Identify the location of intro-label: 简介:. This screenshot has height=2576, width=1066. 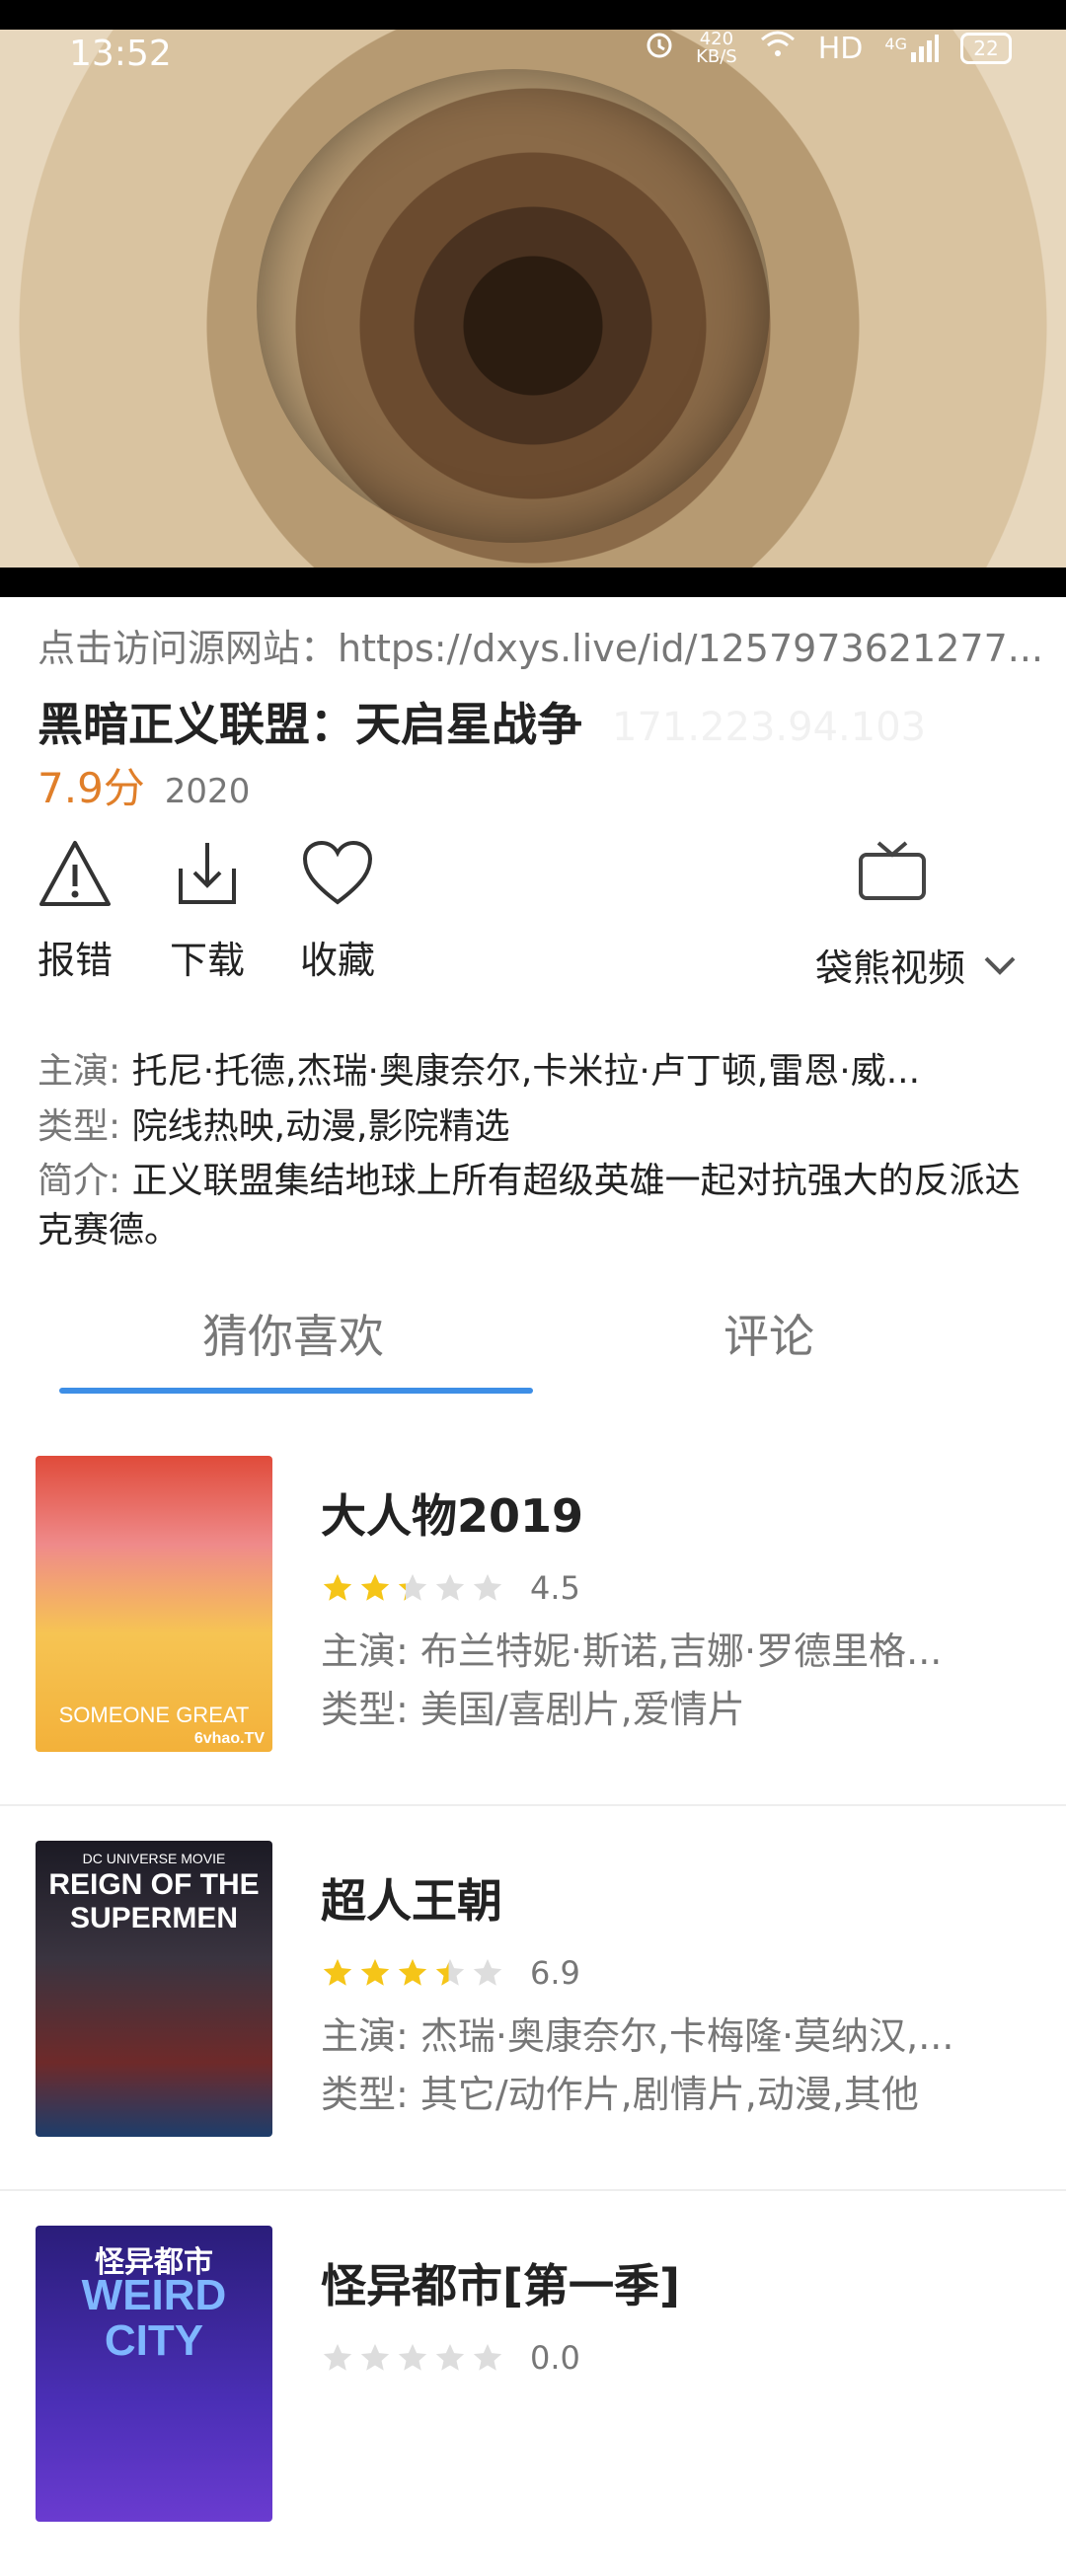
(79, 1181).